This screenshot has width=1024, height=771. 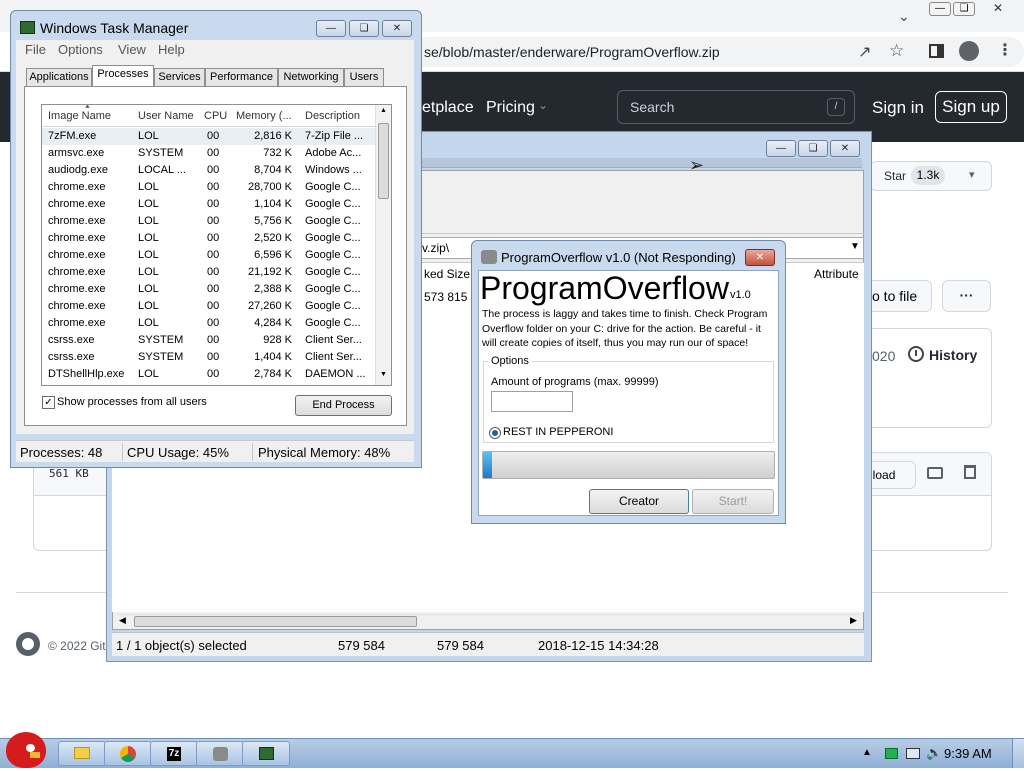 I want to click on scroll-up-icon: ▲, so click(x=383, y=110).